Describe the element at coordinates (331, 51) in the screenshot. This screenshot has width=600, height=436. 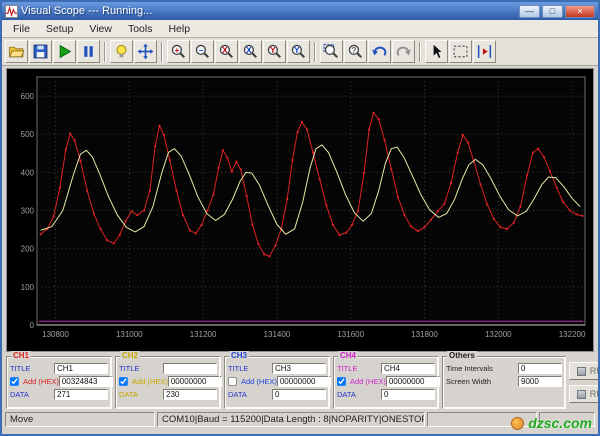
I see `zoom-window-icon` at that location.